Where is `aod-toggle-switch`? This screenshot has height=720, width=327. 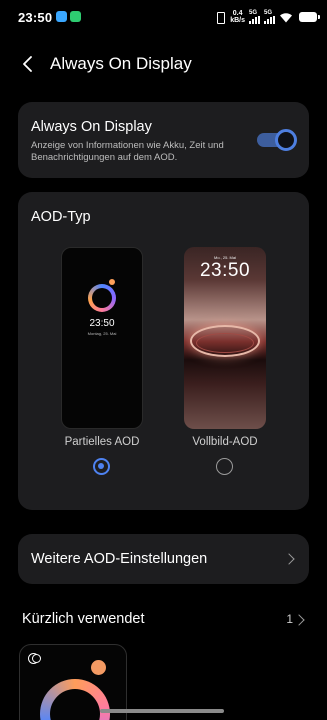 aod-toggle-switch is located at coordinates (277, 140).